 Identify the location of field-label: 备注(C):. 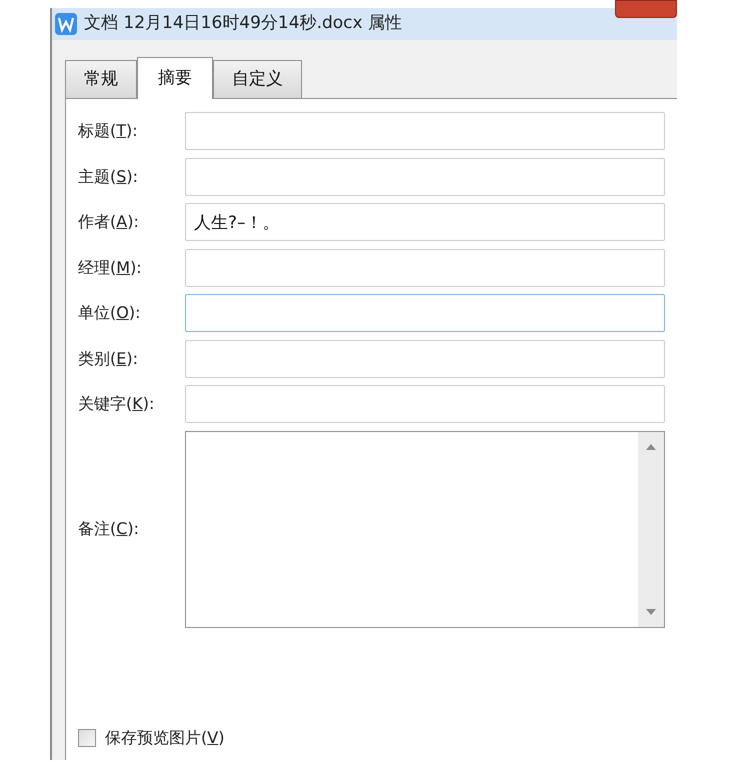
(109, 528).